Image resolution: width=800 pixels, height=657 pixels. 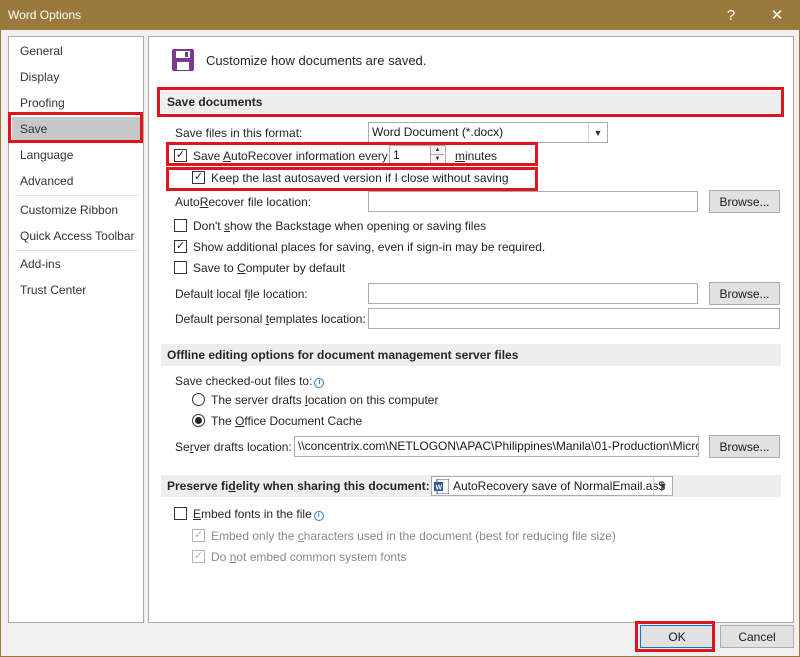 I want to click on nav-item-proofing: Proofing, so click(x=76, y=103).